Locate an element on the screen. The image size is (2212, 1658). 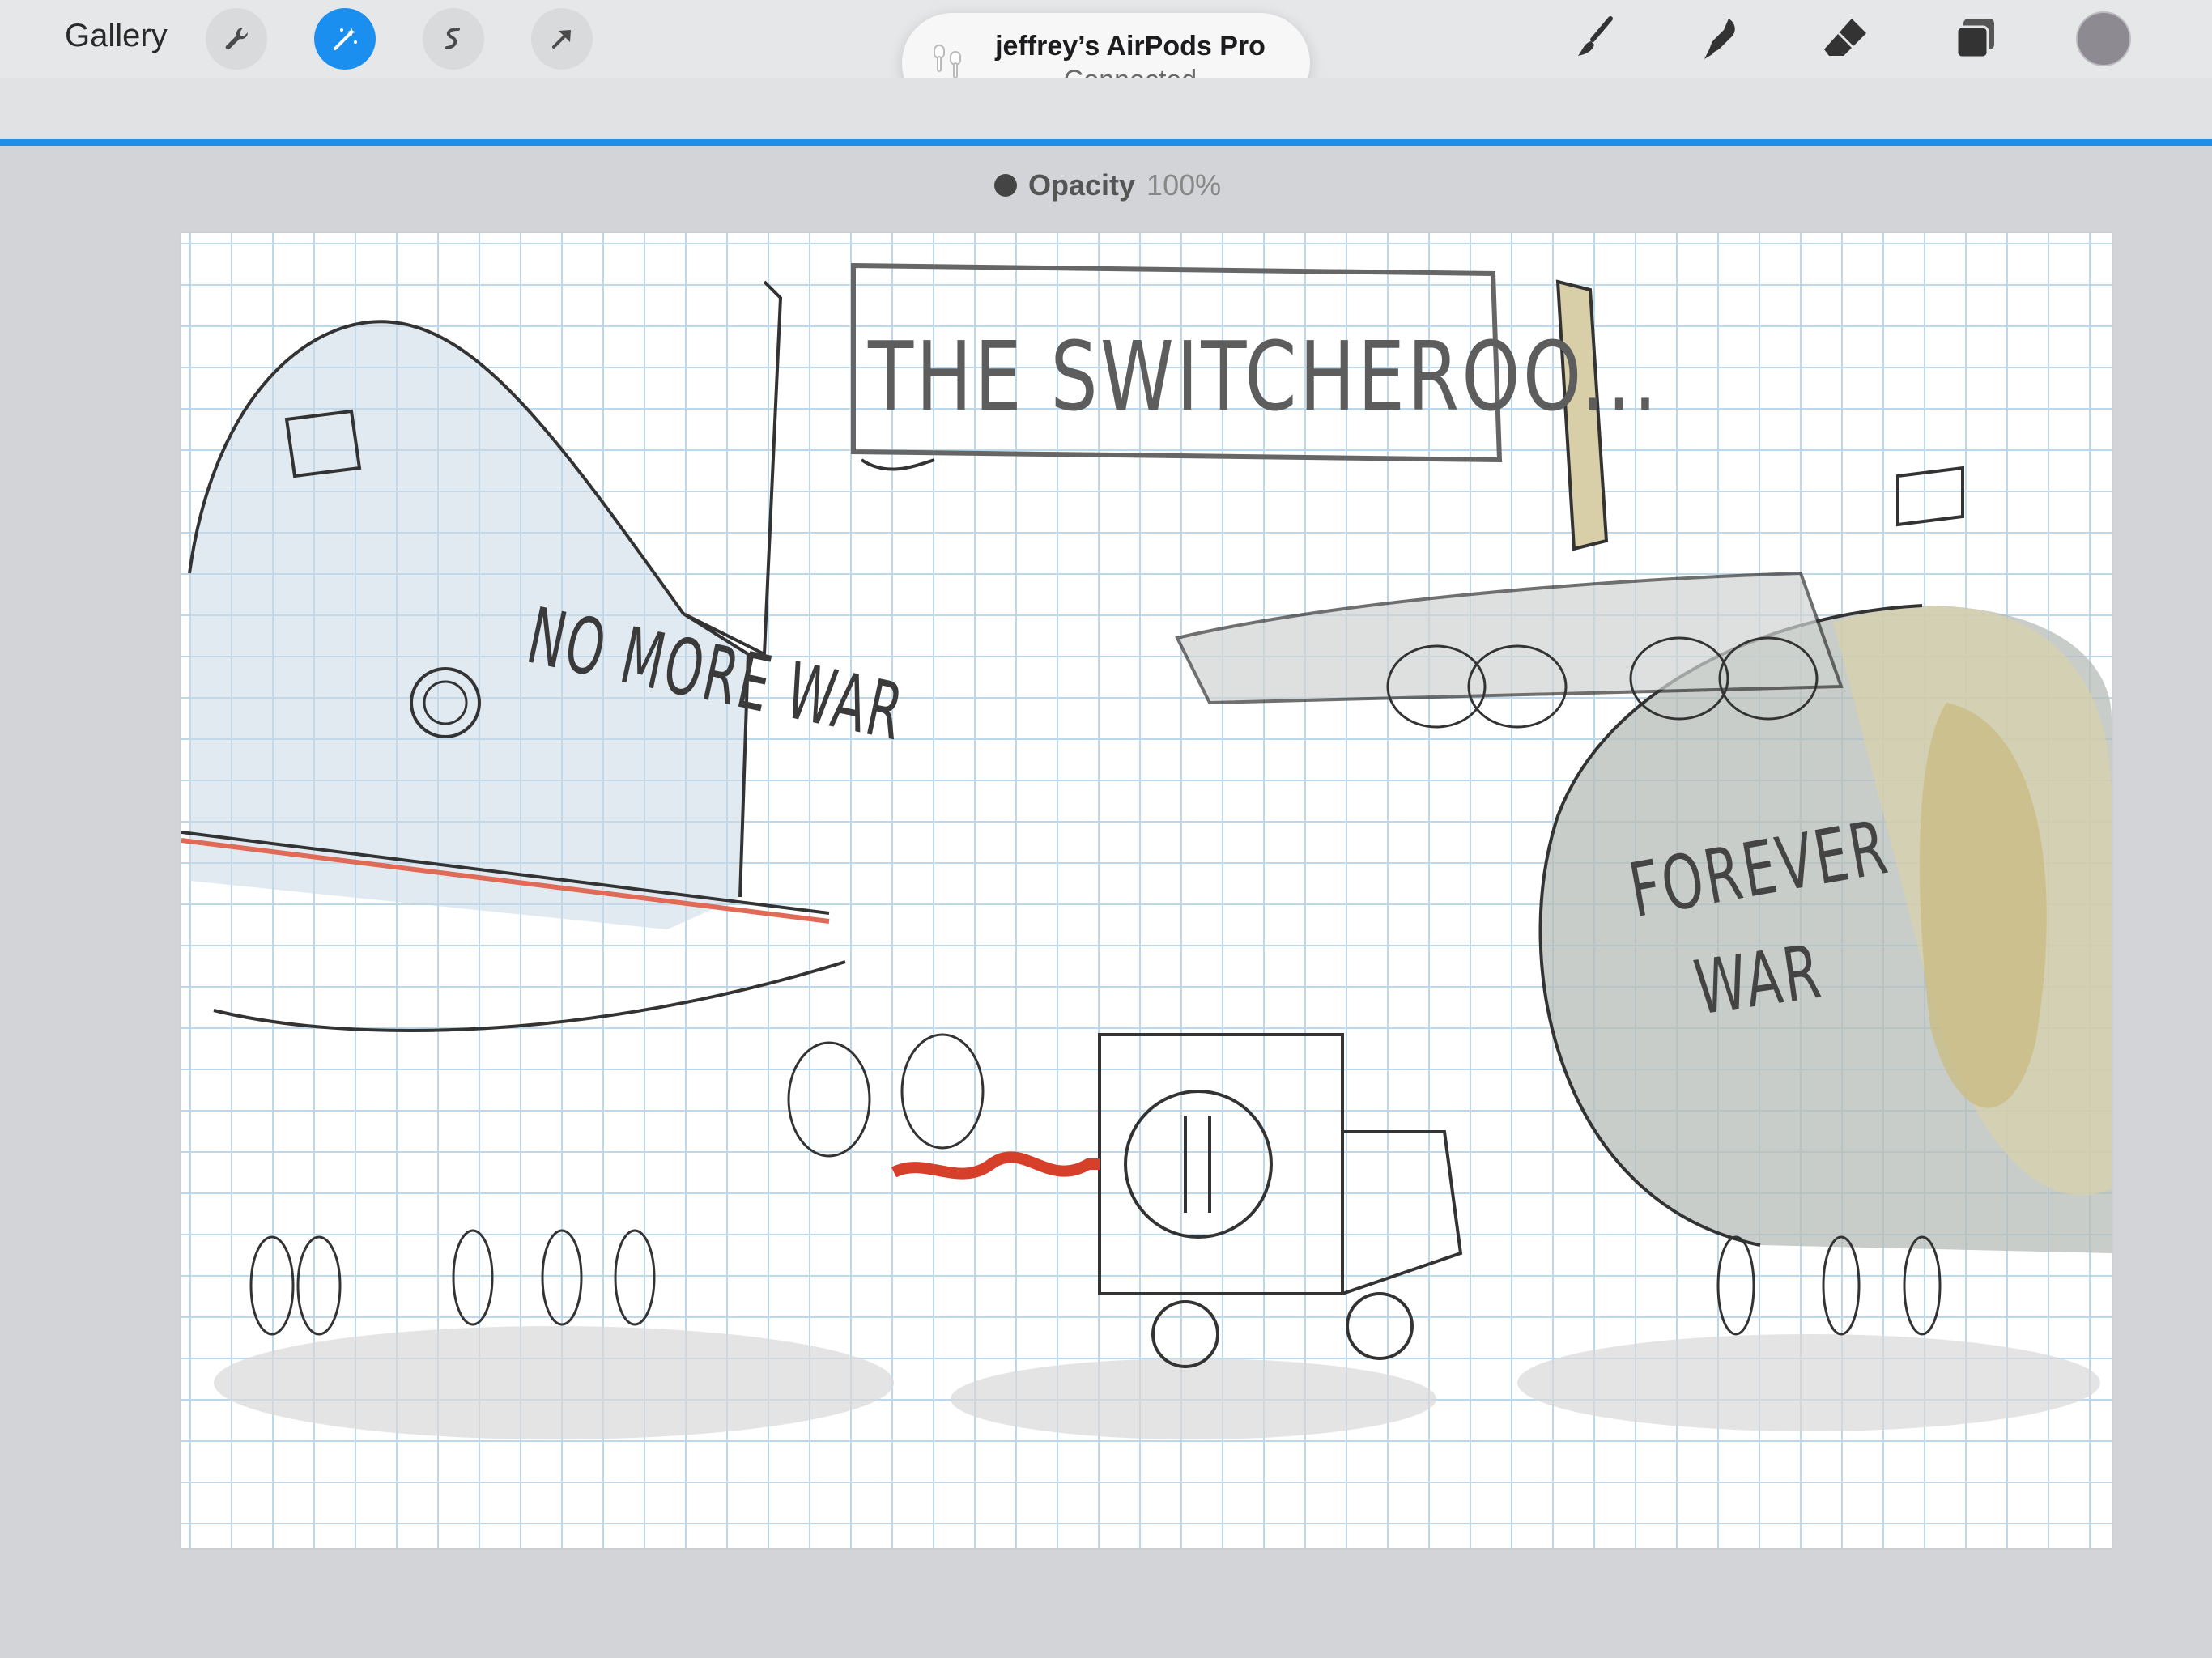
ground-shadows is located at coordinates (1157, 1382).